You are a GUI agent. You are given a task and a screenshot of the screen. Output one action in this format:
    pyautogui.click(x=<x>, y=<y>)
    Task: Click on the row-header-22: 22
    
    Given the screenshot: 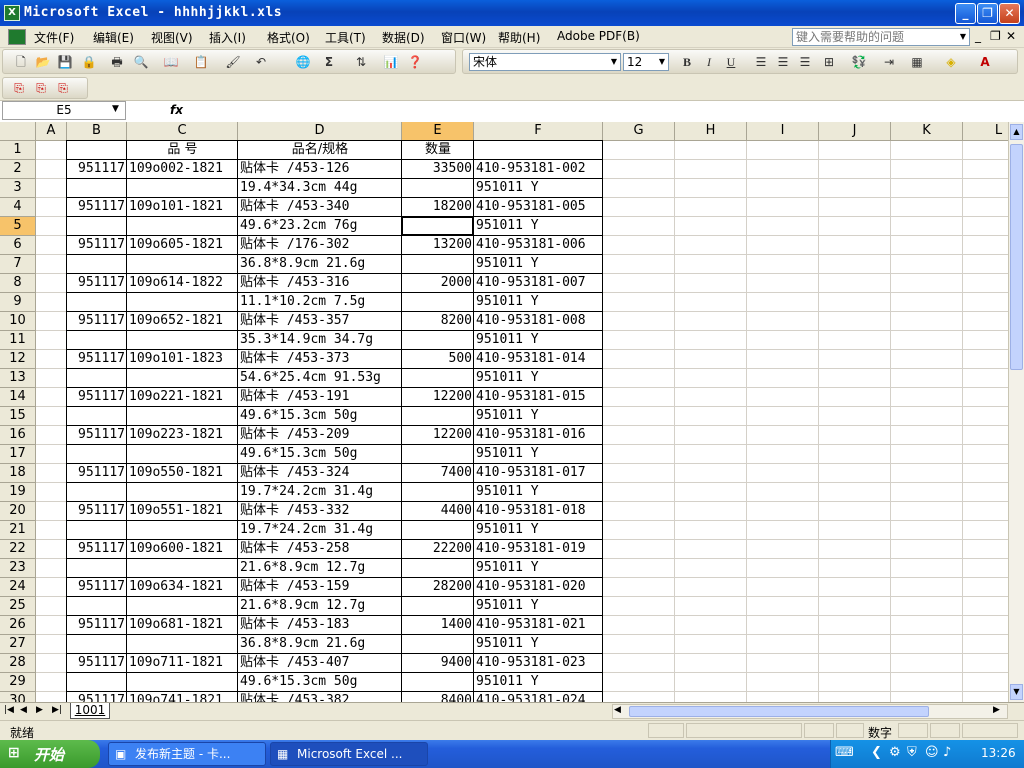 What is the action you would take?
    pyautogui.click(x=18, y=549)
    